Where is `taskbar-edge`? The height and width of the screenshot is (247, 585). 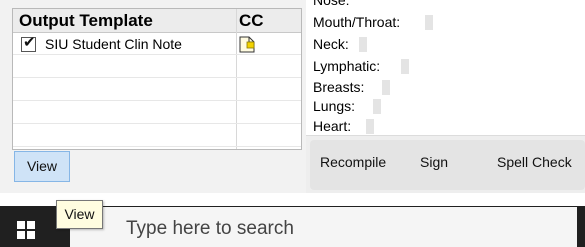
taskbar-edge is located at coordinates (581, 226).